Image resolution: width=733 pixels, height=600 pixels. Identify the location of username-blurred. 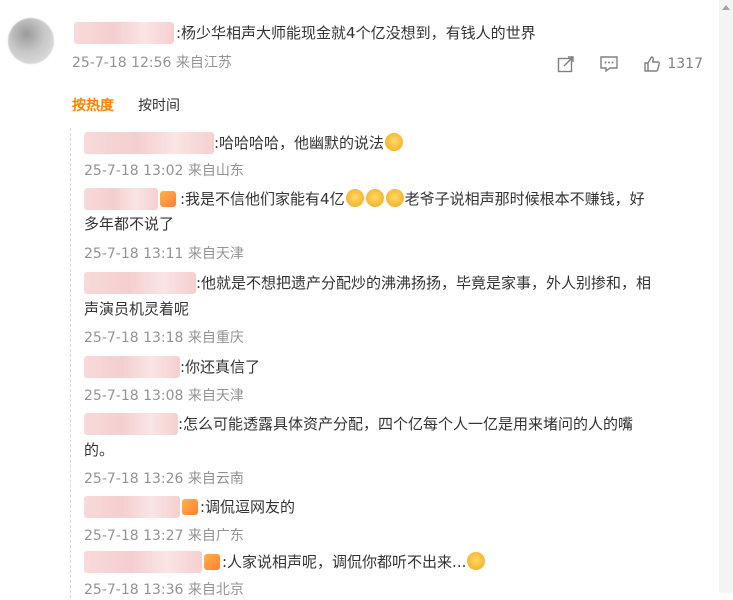
(124, 33).